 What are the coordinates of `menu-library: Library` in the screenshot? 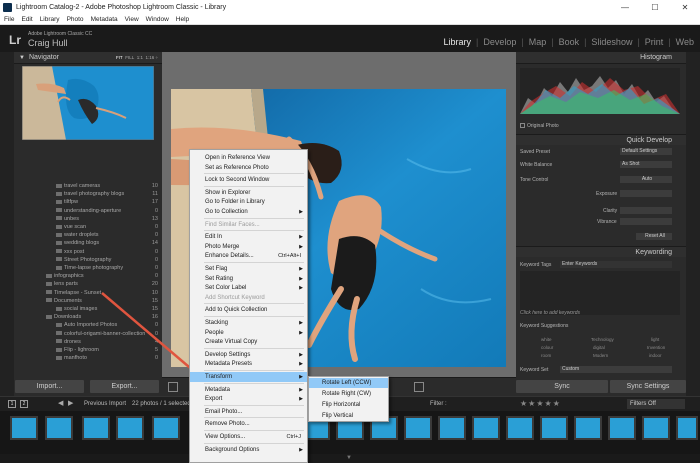 It's located at (50, 19).